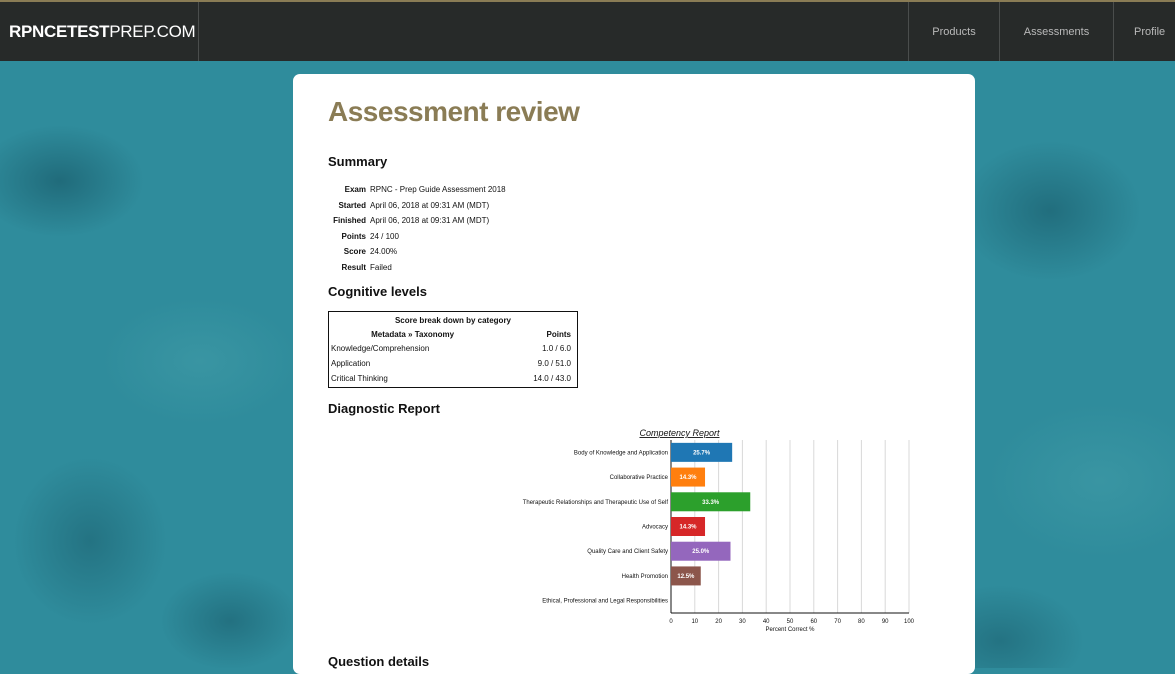 This screenshot has width=1175, height=674. Describe the element at coordinates (718, 622) in the screenshot. I see `x-tick-label: 20` at that location.